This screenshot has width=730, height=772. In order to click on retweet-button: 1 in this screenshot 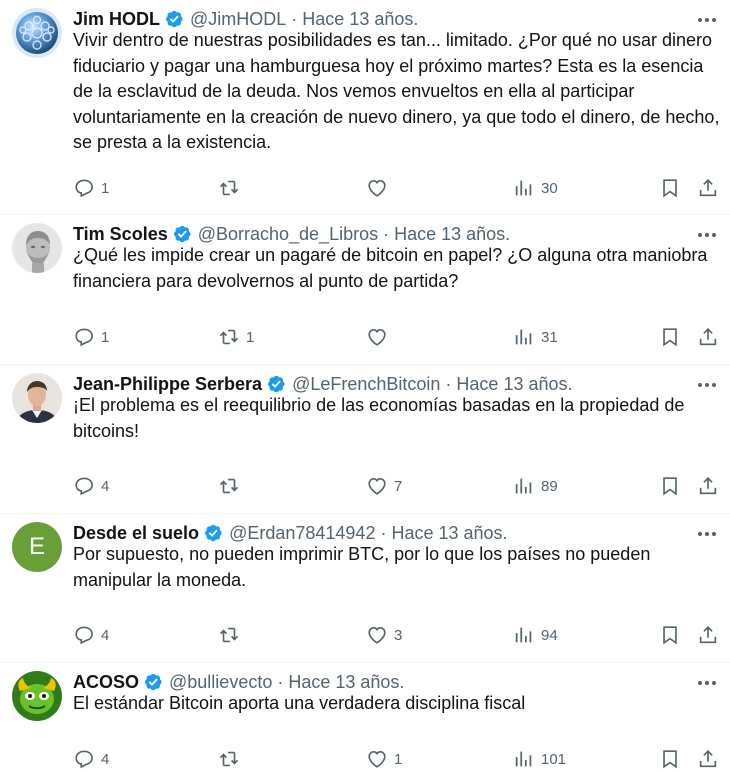, I will do `click(236, 337)`.